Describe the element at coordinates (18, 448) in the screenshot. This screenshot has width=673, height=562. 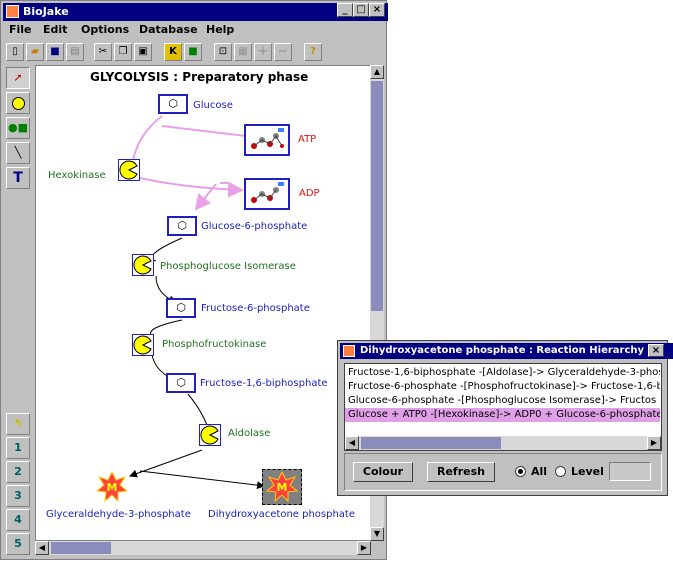
I see `level-1-button: 1` at that location.